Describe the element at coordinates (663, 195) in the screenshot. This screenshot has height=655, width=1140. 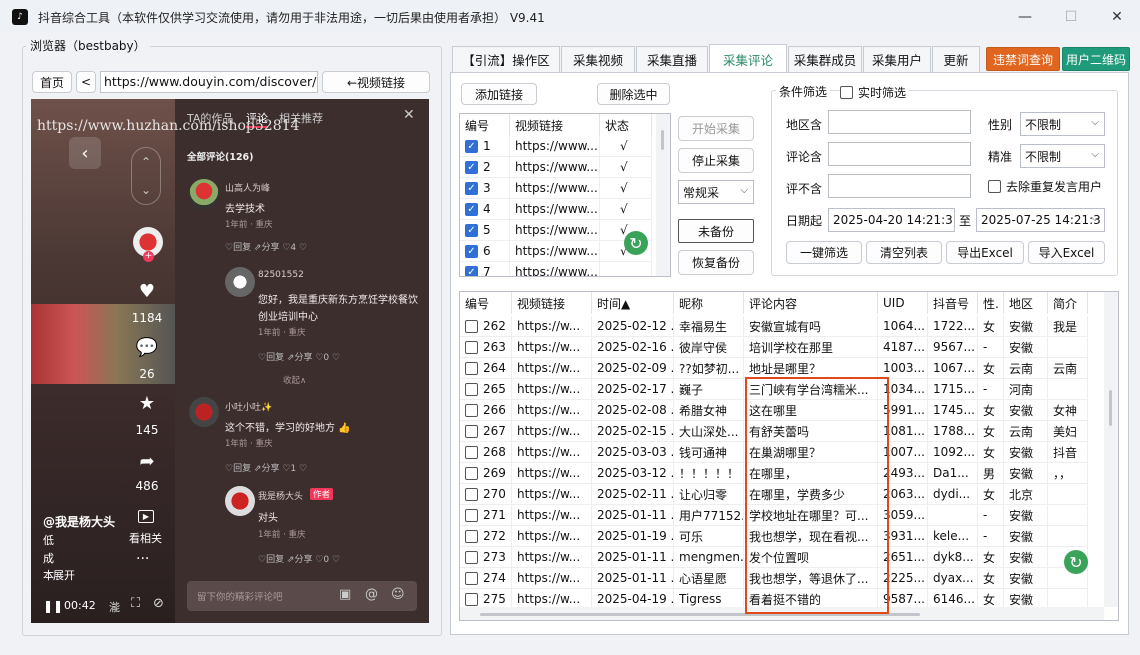
I see `link-list-scrollbar` at that location.